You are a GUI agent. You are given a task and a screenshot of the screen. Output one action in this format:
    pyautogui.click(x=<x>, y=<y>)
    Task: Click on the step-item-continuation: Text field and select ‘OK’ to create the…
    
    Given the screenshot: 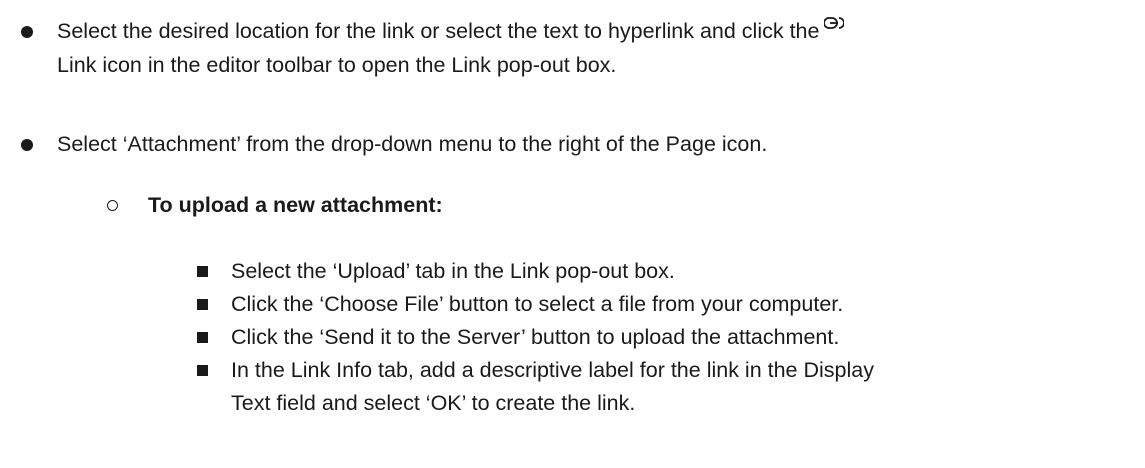 What is the action you would take?
    pyautogui.click(x=433, y=403)
    